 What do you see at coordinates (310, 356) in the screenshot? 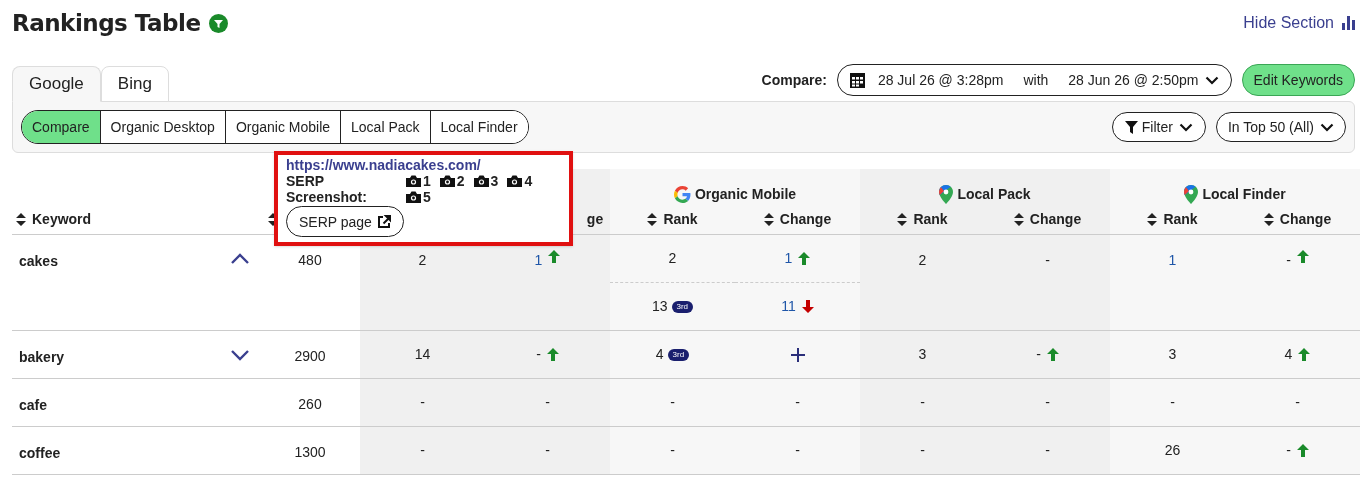
I see `search-volume: 2900` at bounding box center [310, 356].